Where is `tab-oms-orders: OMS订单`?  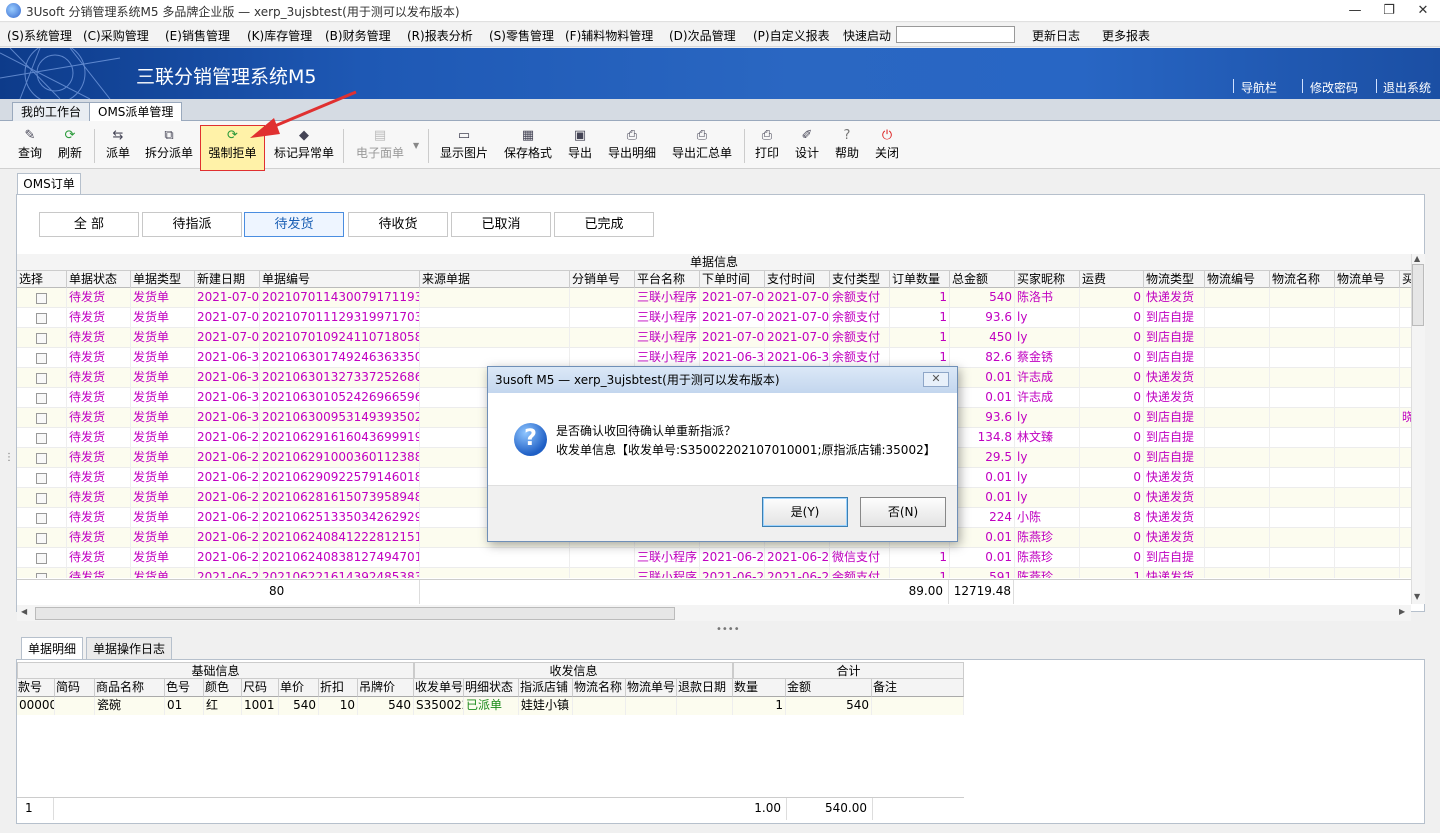 tab-oms-orders: OMS订单 is located at coordinates (49, 184).